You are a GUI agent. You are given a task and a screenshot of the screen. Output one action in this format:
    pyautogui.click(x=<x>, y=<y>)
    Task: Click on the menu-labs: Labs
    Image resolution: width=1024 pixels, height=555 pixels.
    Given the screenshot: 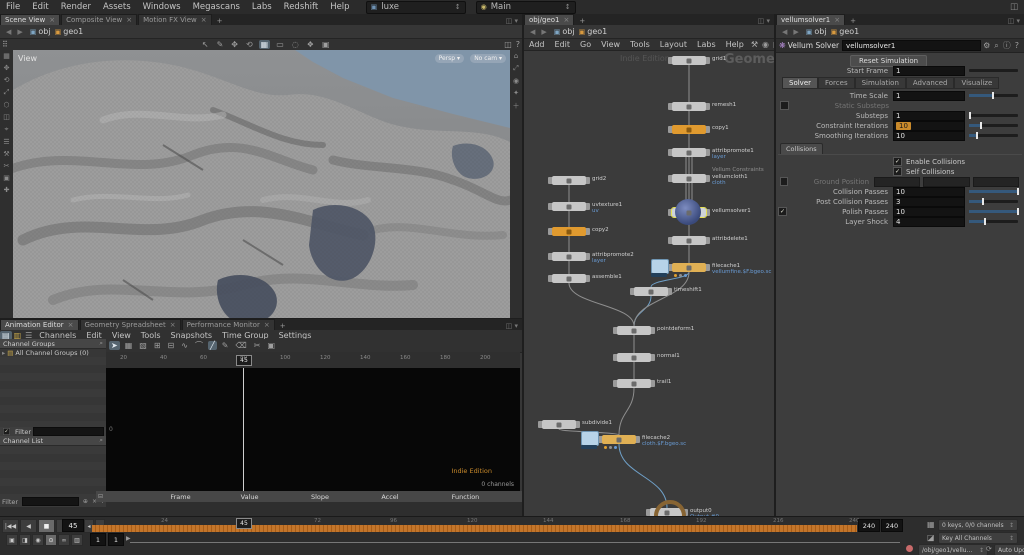 What is the action you would take?
    pyautogui.click(x=262, y=7)
    